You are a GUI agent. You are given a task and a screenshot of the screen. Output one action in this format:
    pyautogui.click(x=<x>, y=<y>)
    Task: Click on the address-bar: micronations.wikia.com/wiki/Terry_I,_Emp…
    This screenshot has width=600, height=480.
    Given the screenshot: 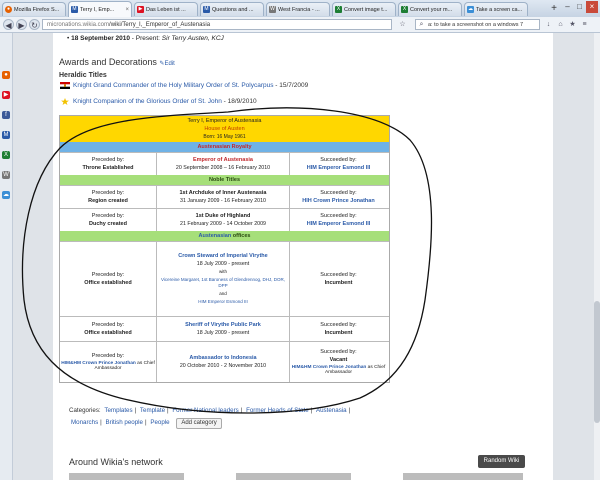 What is the action you would take?
    pyautogui.click(x=217, y=24)
    